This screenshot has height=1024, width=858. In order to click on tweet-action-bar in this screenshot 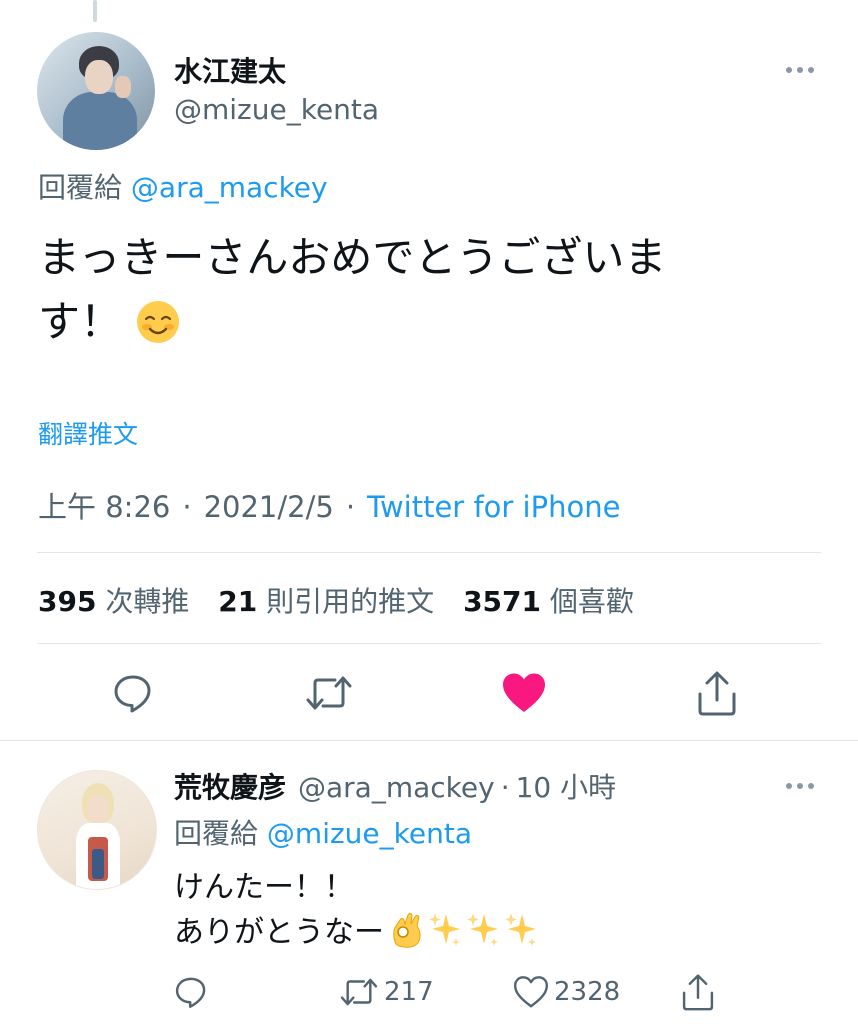, I will do `click(429, 693)`.